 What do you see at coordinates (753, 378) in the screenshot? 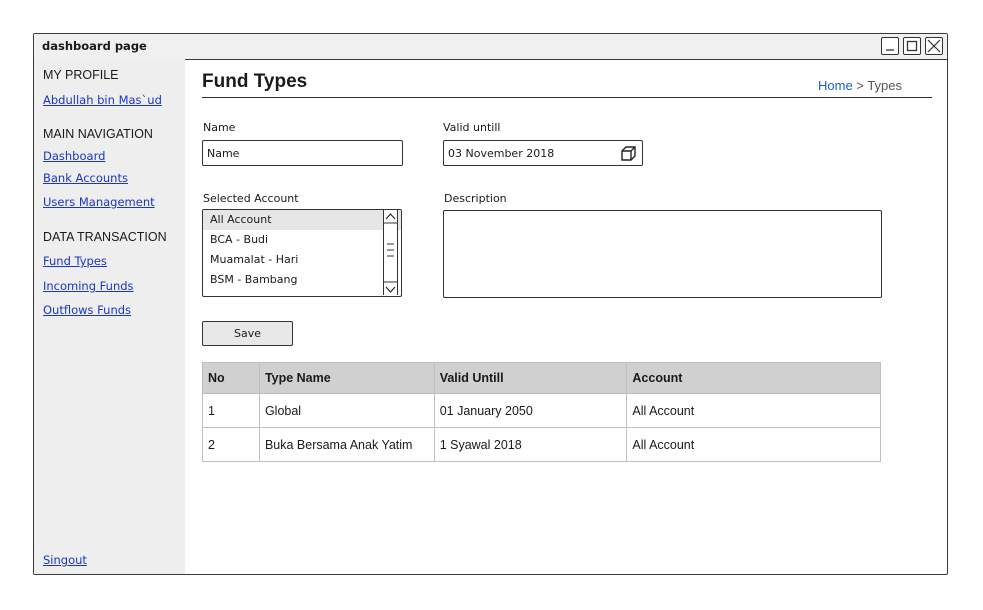
I see `column-header-account: Account` at bounding box center [753, 378].